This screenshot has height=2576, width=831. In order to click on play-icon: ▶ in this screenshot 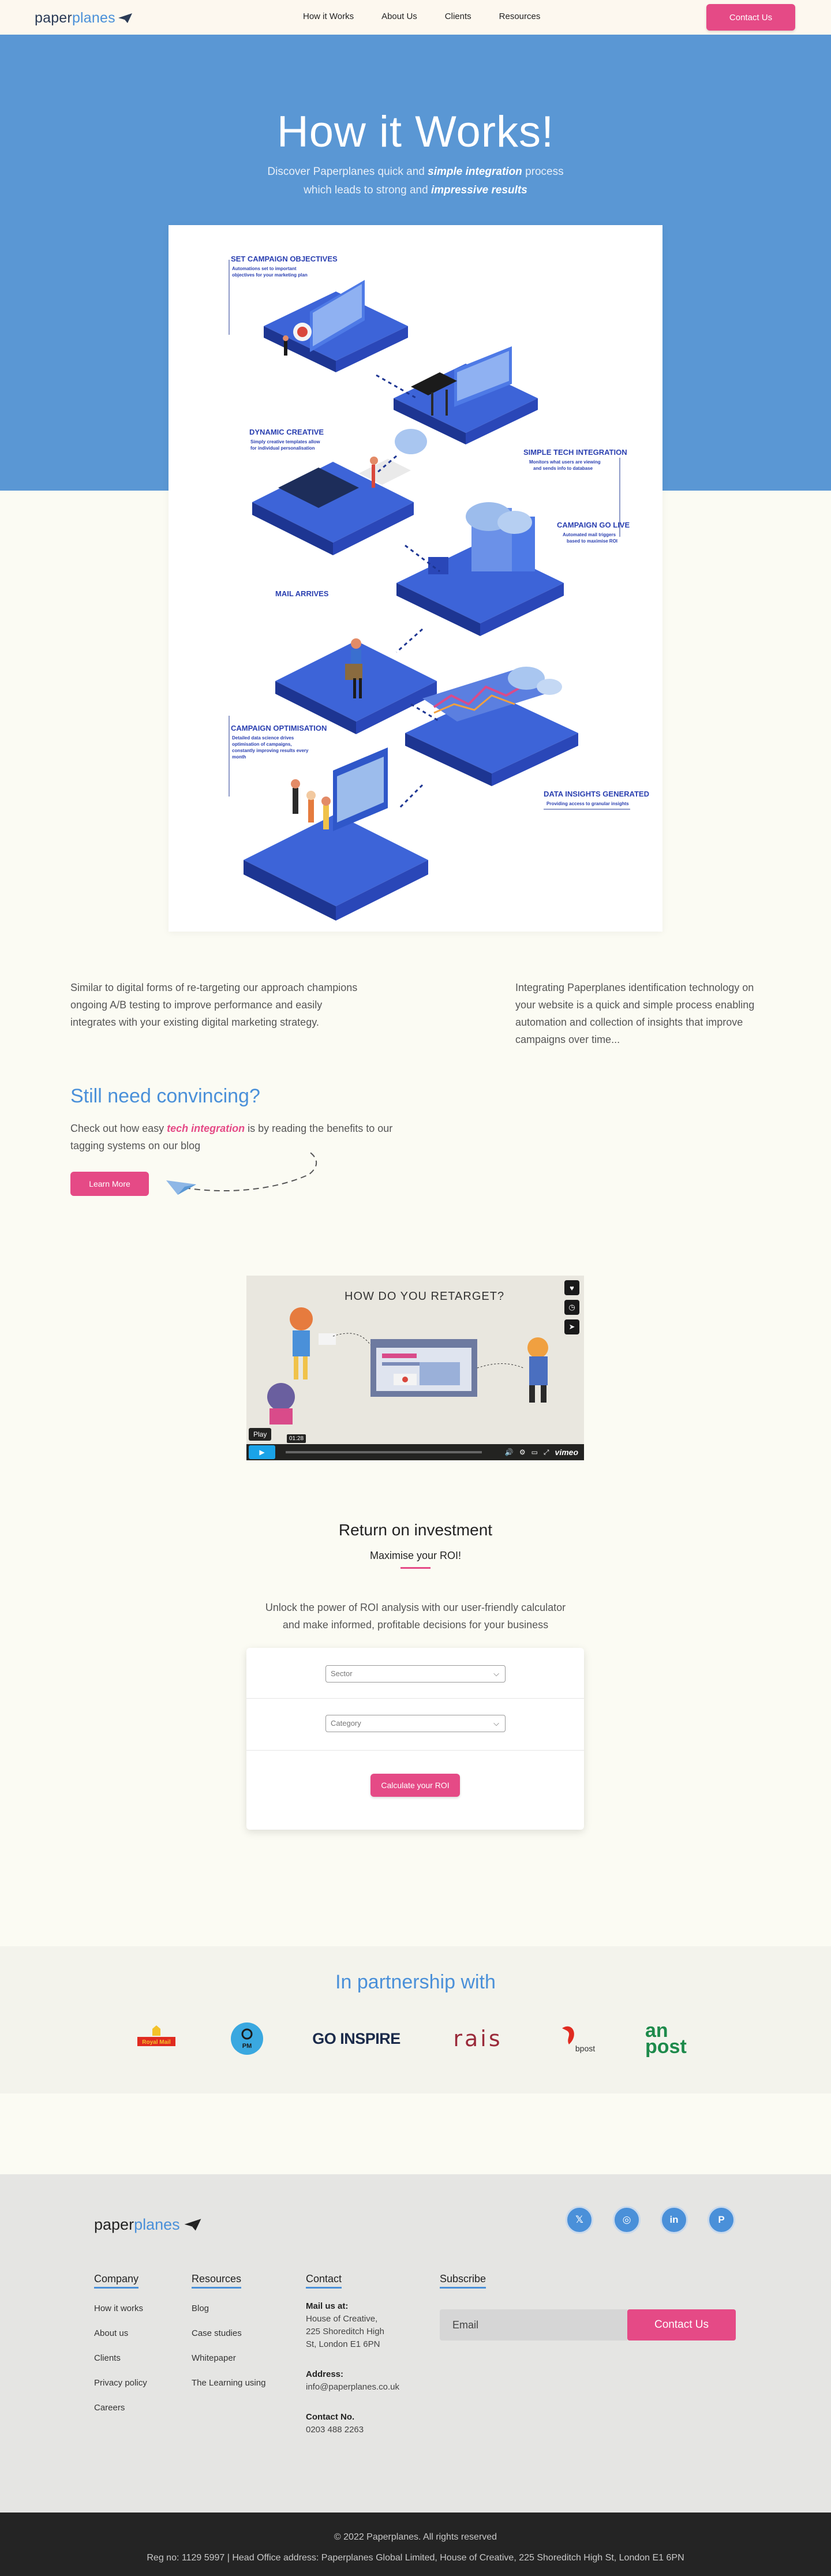, I will do `click(262, 1452)`.